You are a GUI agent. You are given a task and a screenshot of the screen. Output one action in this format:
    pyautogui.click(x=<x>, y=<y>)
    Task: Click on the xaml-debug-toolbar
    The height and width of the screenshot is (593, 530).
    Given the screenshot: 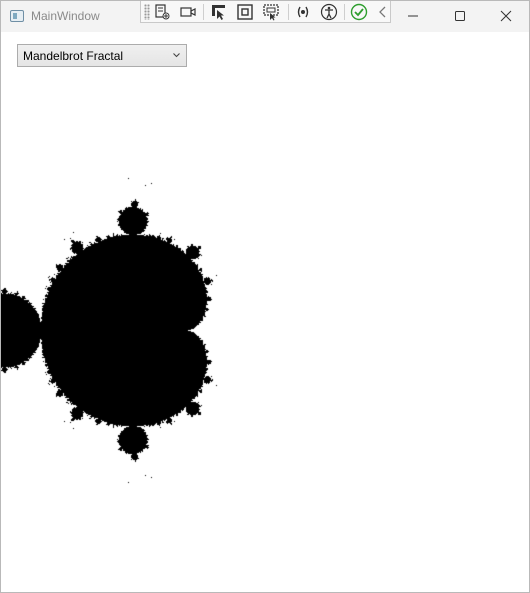 What is the action you would take?
    pyautogui.click(x=265, y=12)
    